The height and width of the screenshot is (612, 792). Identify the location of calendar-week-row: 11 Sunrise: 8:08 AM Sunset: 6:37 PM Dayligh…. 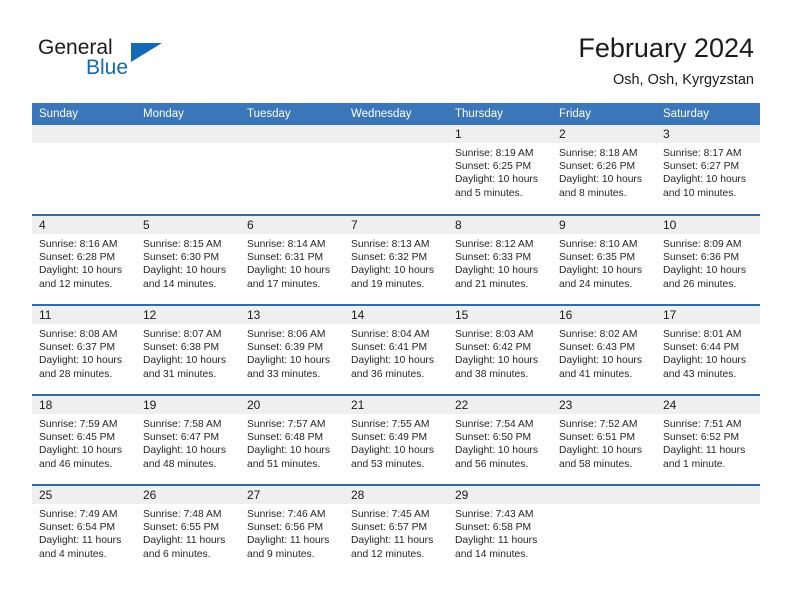
(396, 349).